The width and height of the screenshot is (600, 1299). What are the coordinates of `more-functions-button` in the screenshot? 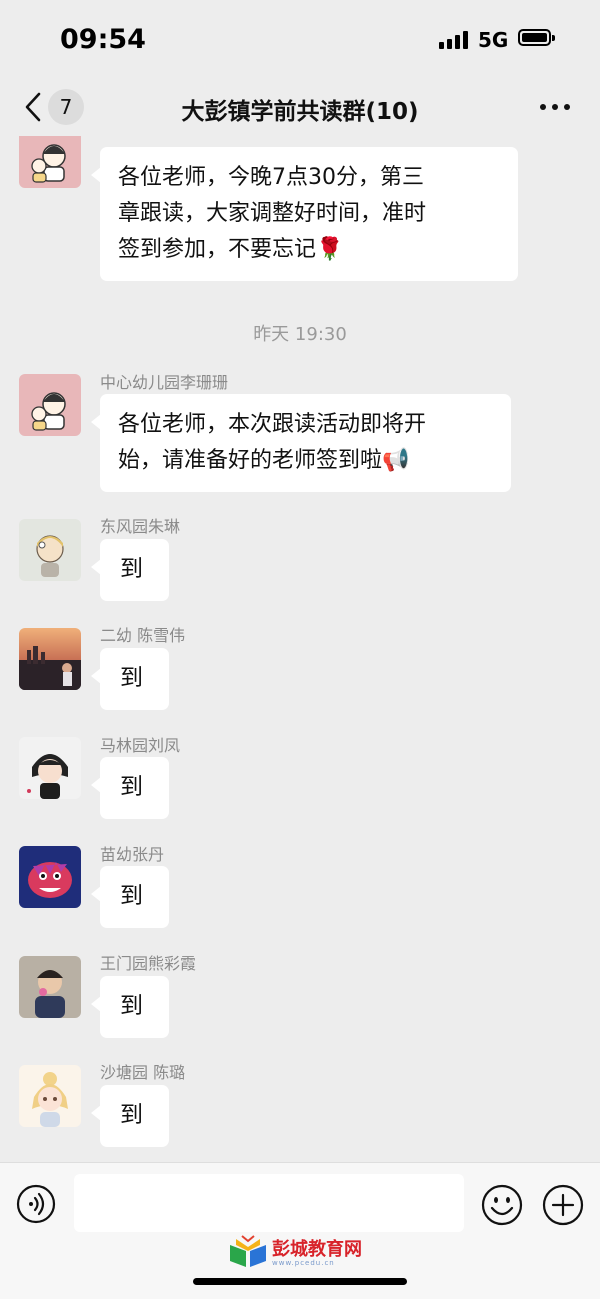 It's located at (563, 1205).